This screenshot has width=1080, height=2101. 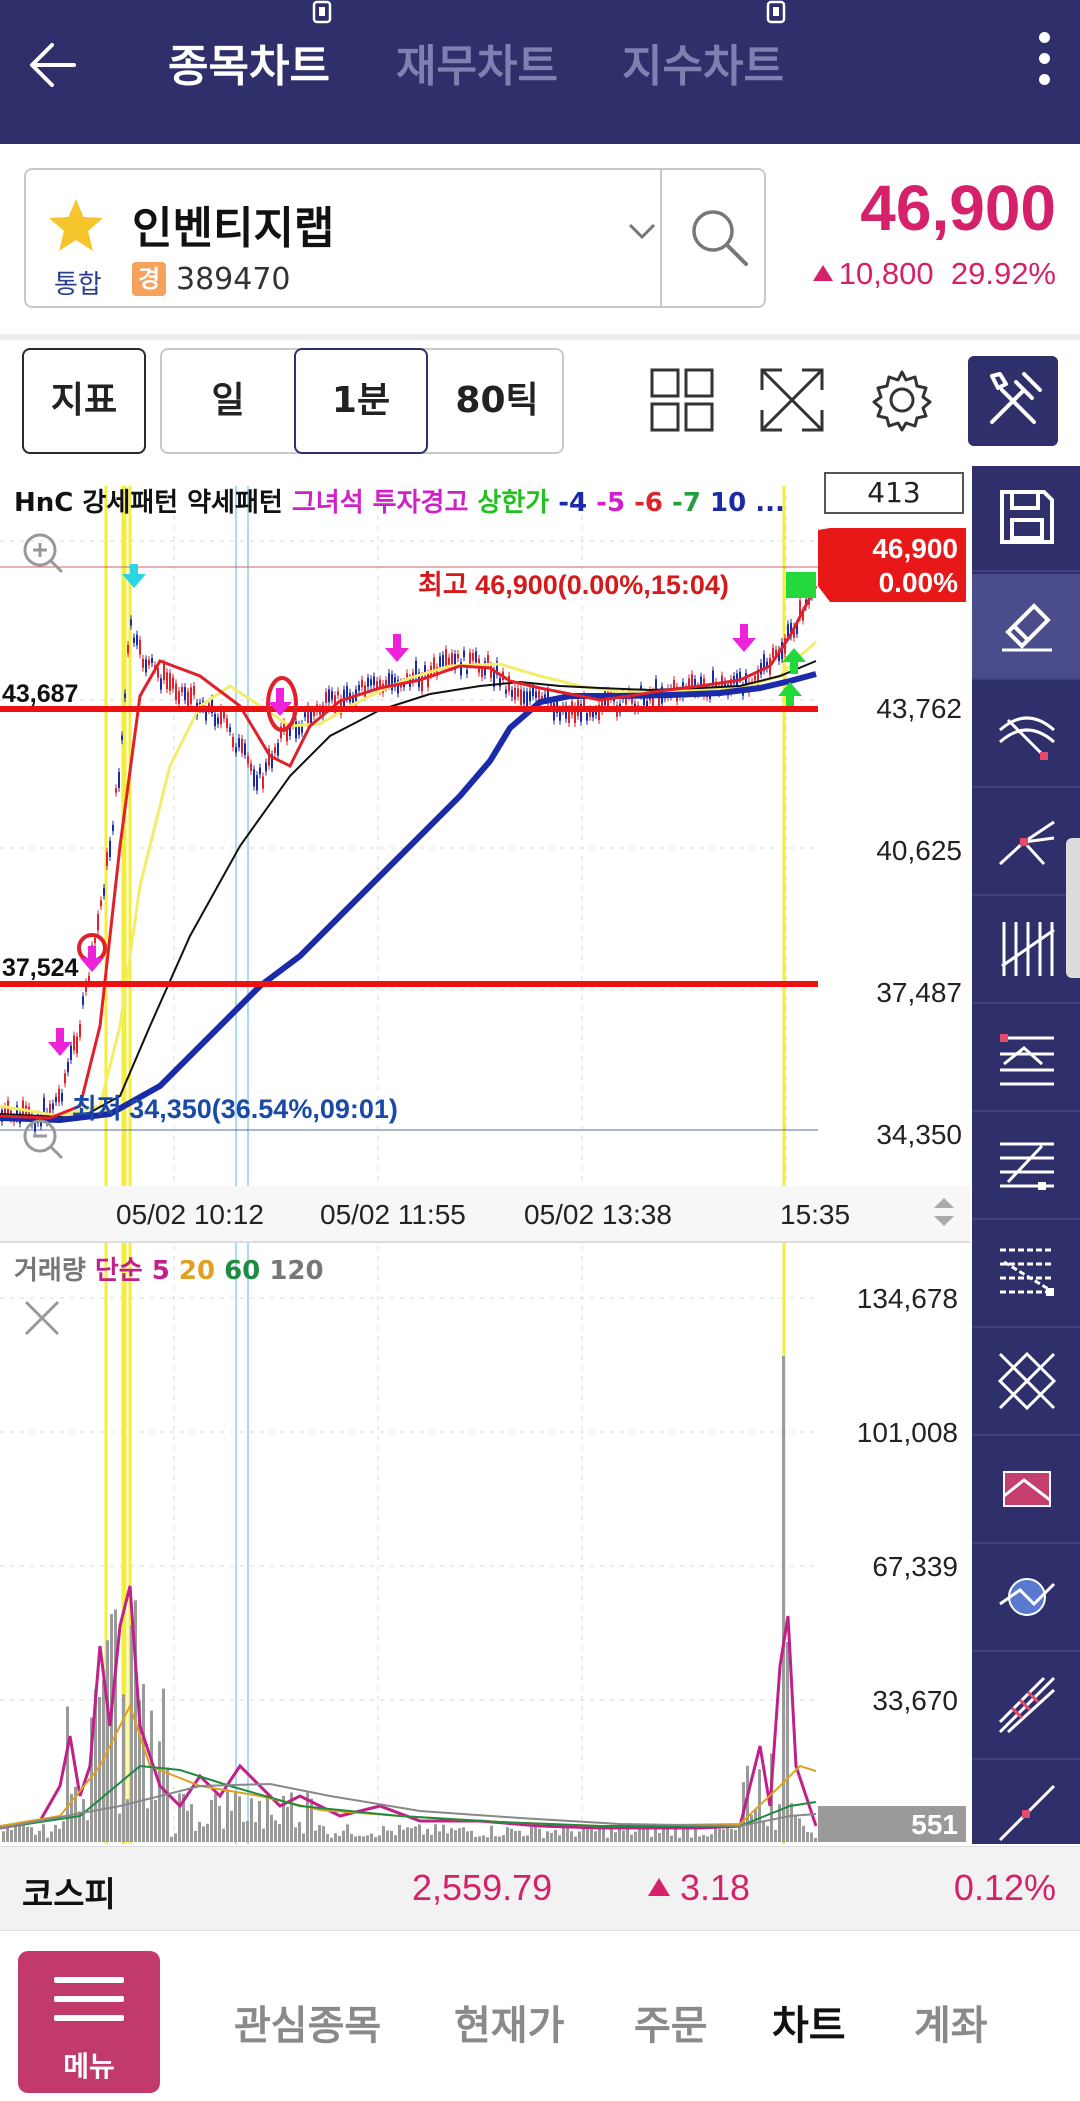 I want to click on zoom-out-icon, so click(x=43, y=1139).